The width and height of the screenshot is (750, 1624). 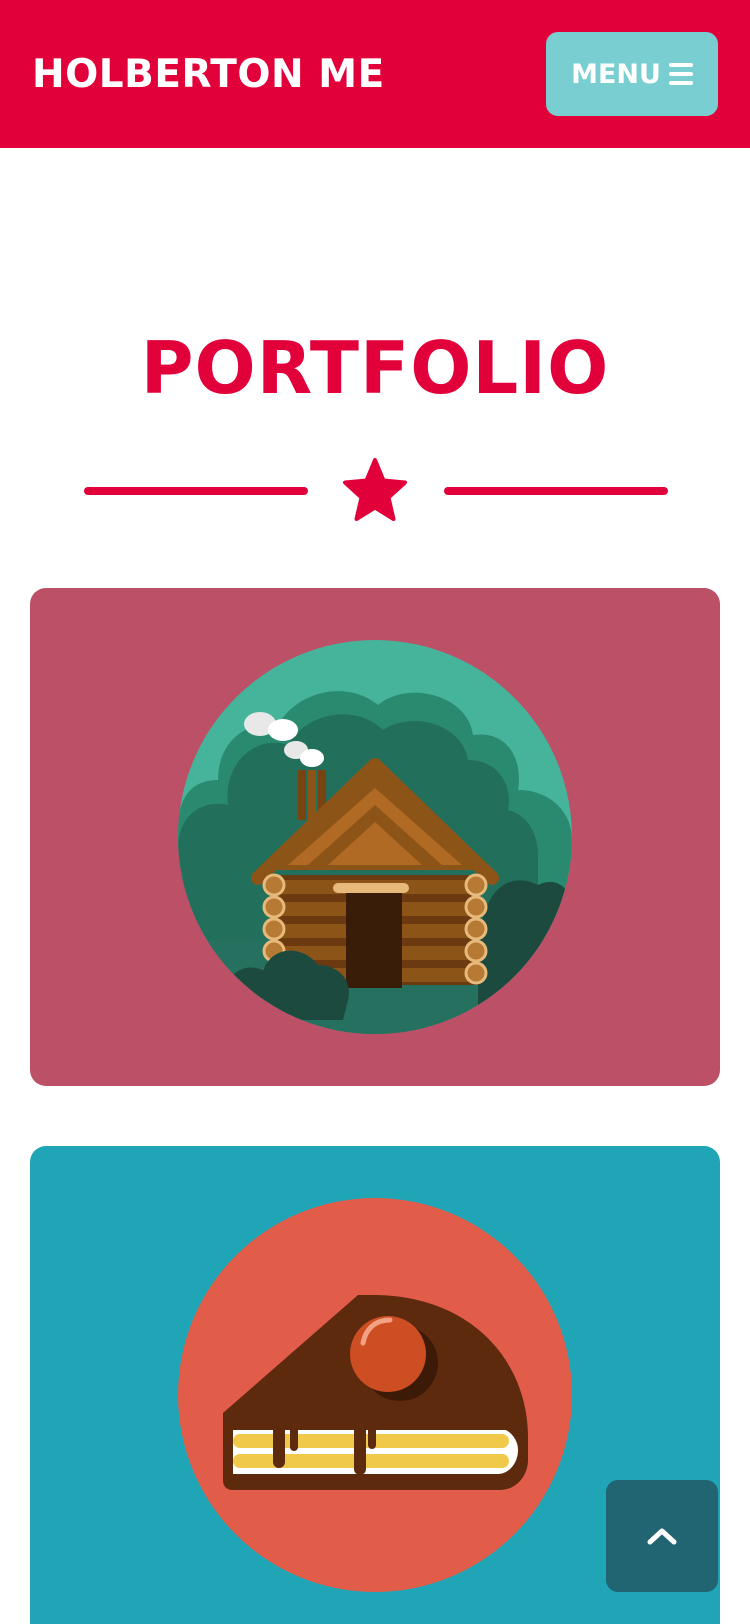 I want to click on star-divider, so click(x=375, y=491).